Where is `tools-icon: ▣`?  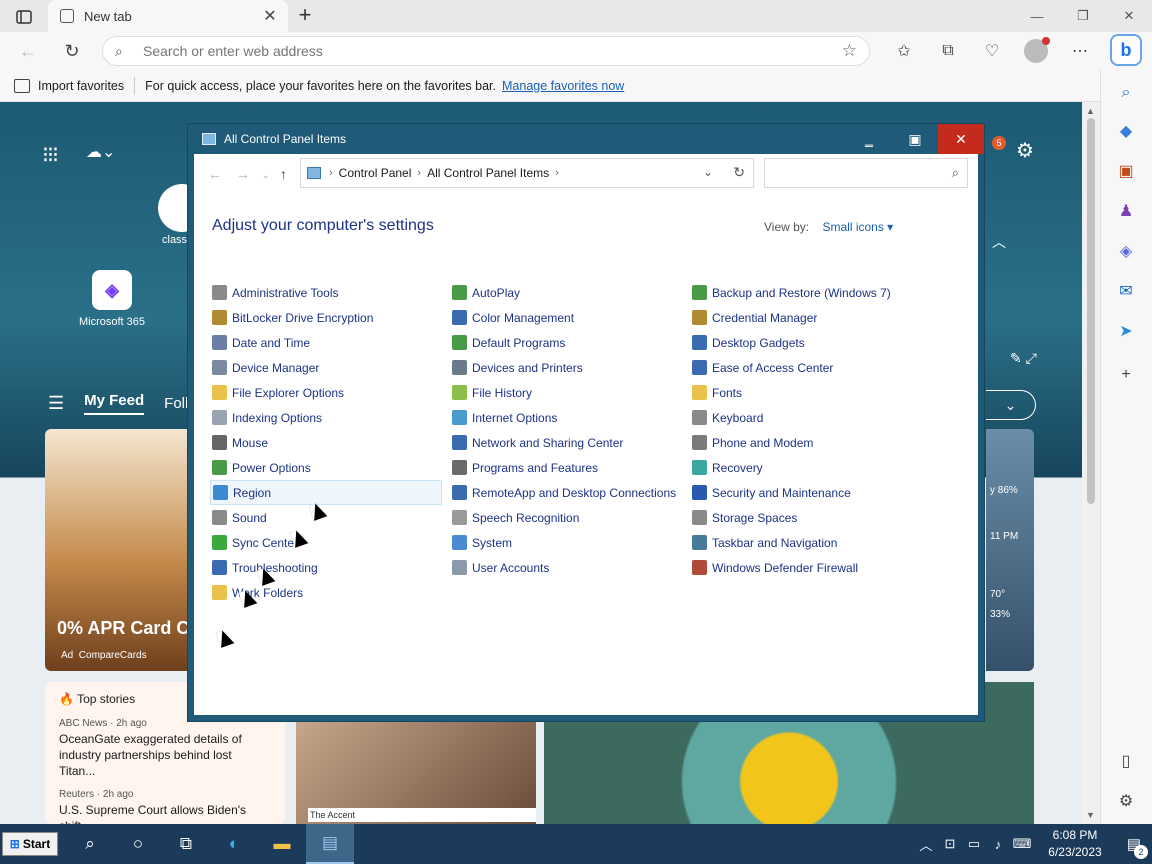 tools-icon: ▣ is located at coordinates (1126, 171).